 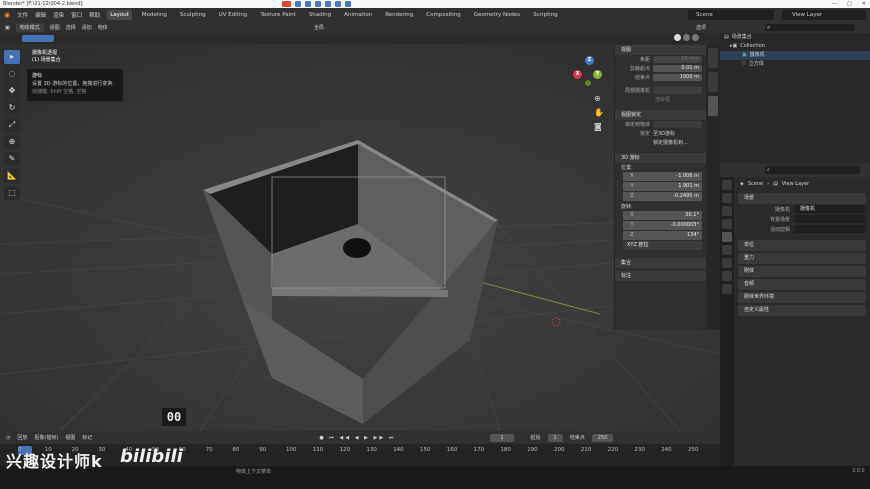 I want to click on outliner-search-input: ⌕, so click(x=810, y=27).